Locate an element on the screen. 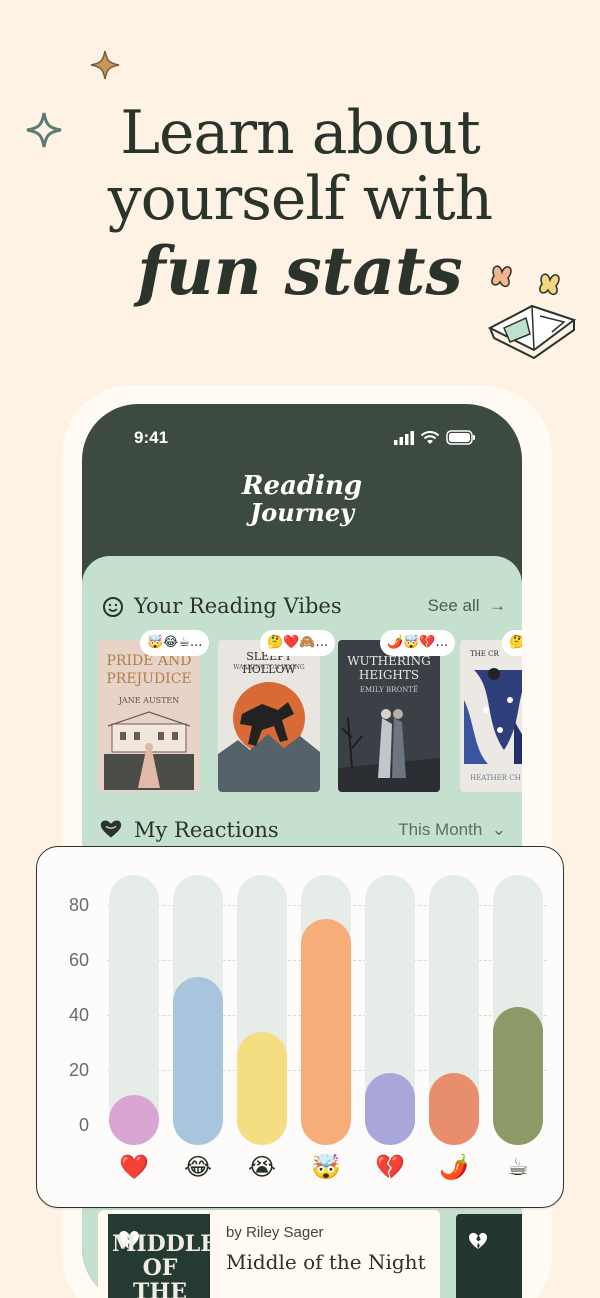 This screenshot has width=600, height=1298. arrow-right-icon: → is located at coordinates (495, 605).